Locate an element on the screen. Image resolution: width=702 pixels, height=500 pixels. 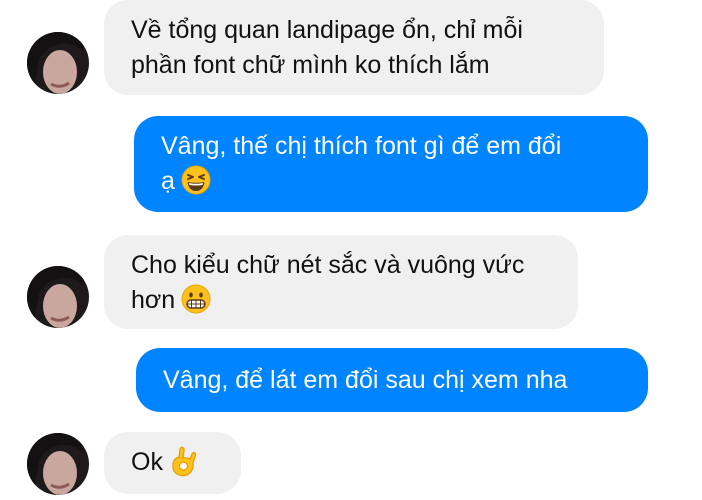
message-bubble-outgoing: Vâng, để lát em đổi sau chị xem nha is located at coordinates (392, 380).